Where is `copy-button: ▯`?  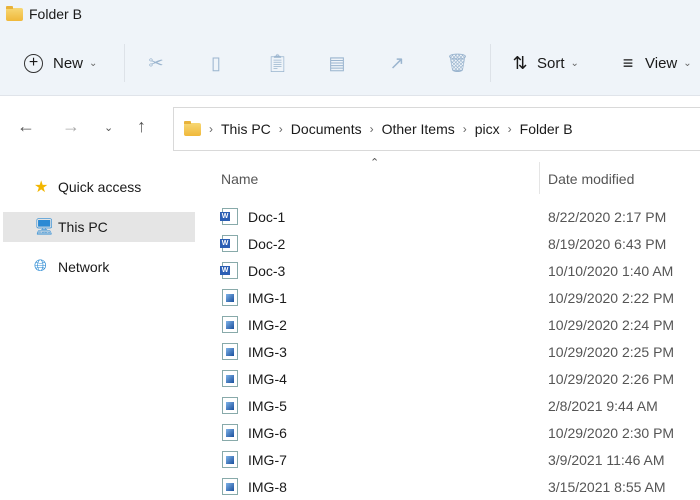 copy-button: ▯ is located at coordinates (216, 63).